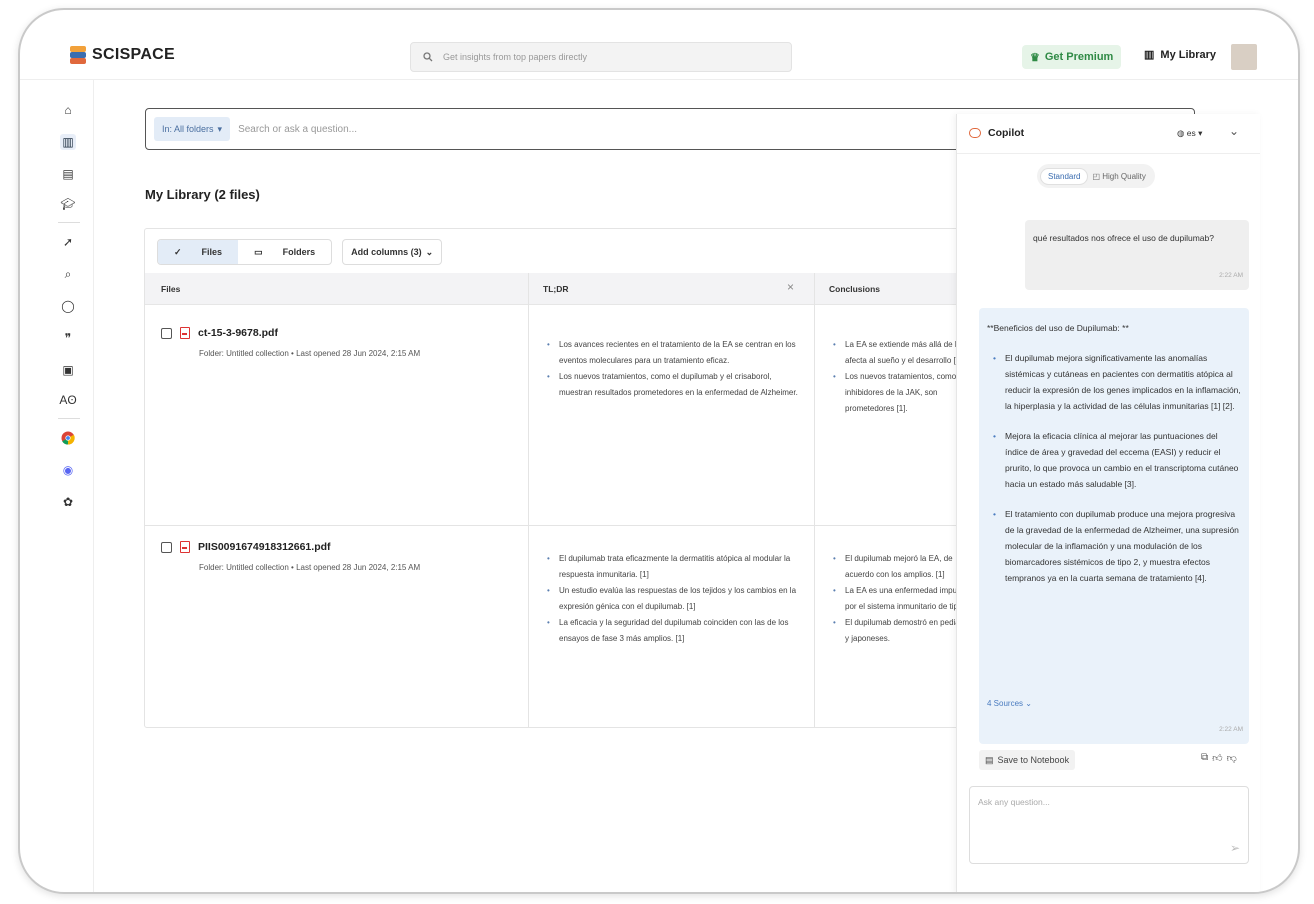 This screenshot has height=904, width=1314. I want to click on row-divider, so click(559, 525).